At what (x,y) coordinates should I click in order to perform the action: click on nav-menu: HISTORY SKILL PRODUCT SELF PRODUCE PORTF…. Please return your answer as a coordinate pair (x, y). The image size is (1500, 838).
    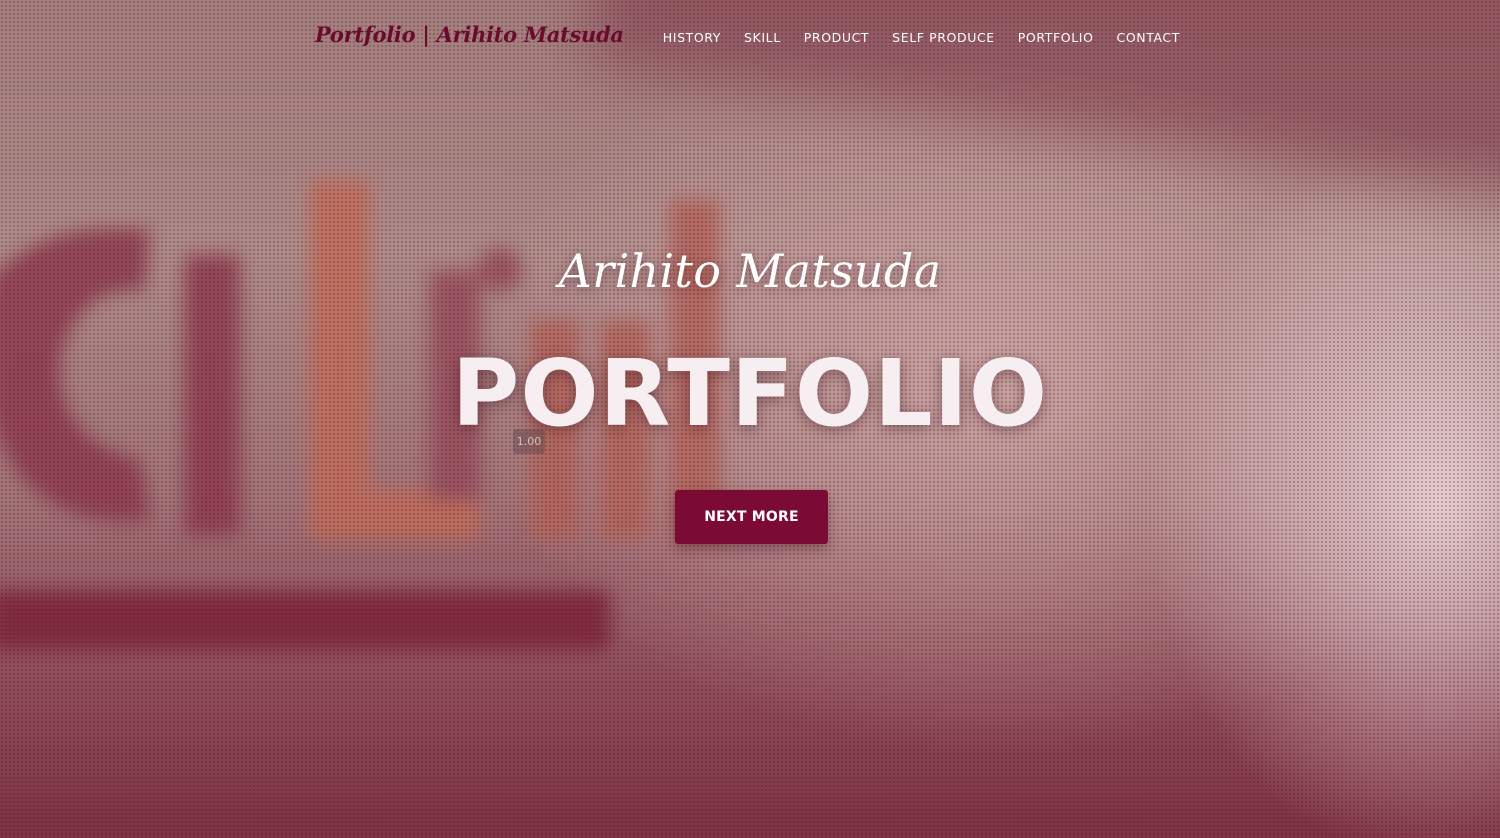
    Looking at the image, I should click on (921, 38).